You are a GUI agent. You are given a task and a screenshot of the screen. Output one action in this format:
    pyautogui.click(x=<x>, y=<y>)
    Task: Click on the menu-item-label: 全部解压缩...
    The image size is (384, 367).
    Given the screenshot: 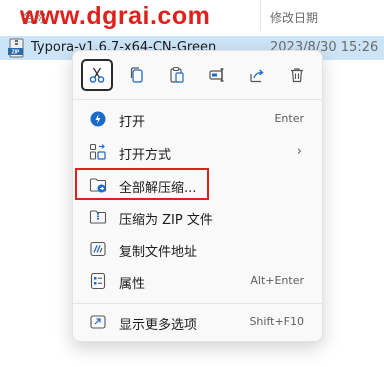 What is the action you would take?
    pyautogui.click(x=158, y=188)
    